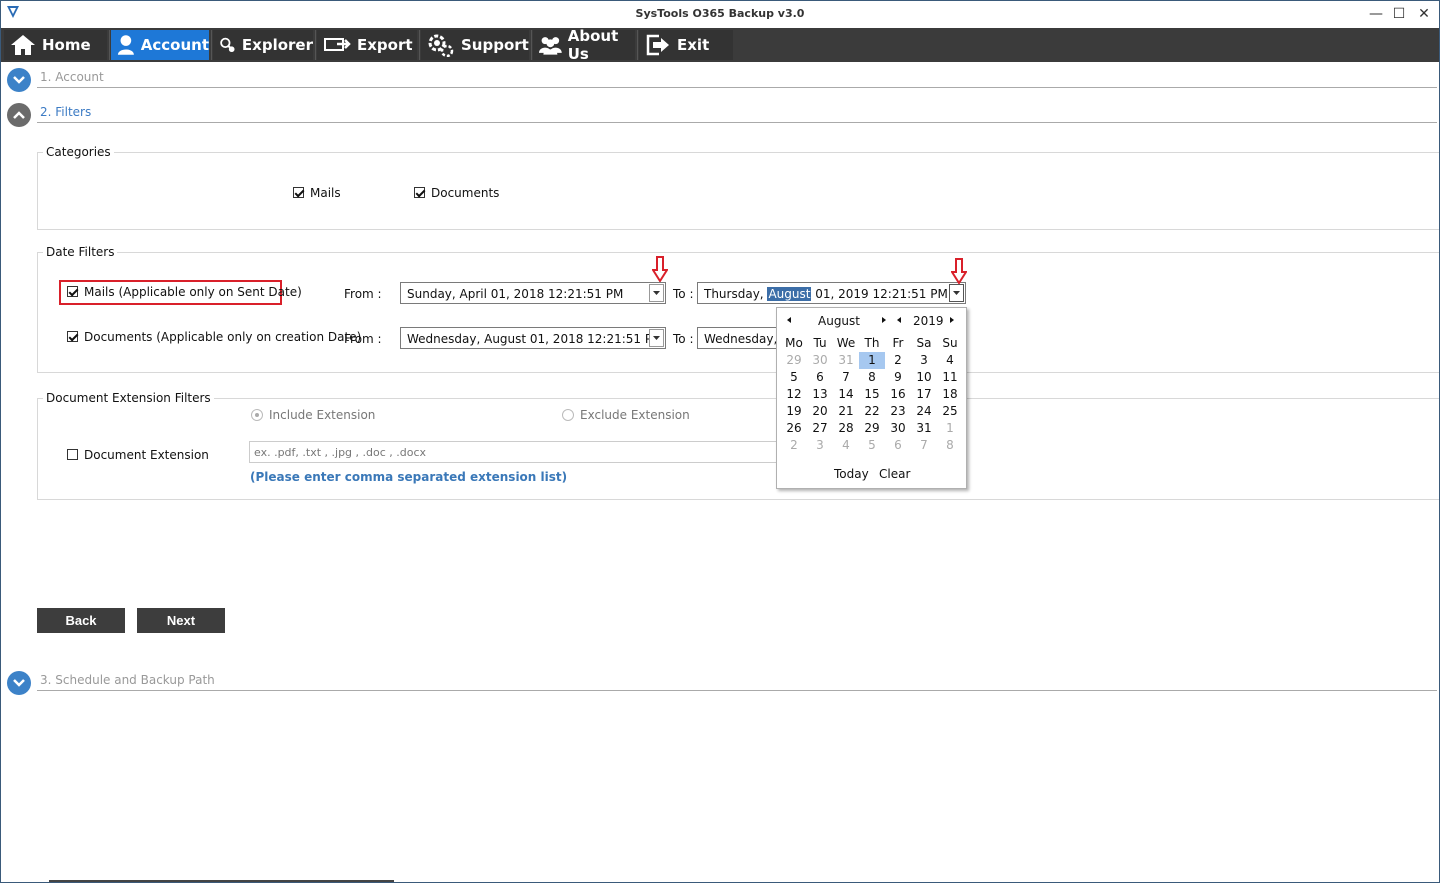  What do you see at coordinates (794, 411) in the screenshot?
I see `calendar-day: 19` at bounding box center [794, 411].